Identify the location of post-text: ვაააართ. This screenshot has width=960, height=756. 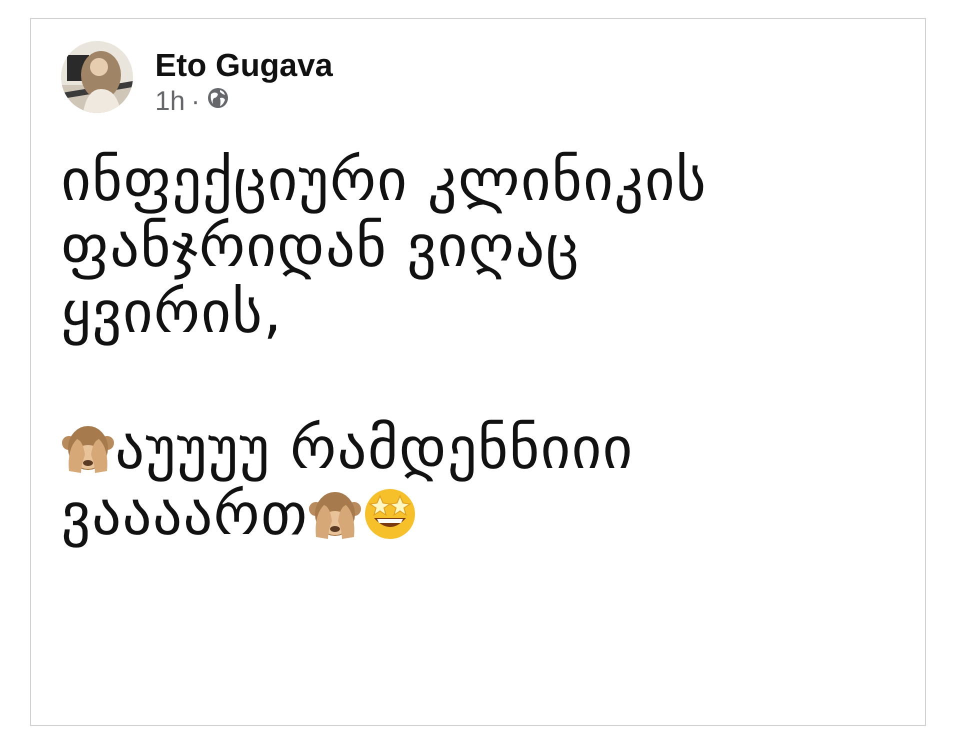
(184, 514).